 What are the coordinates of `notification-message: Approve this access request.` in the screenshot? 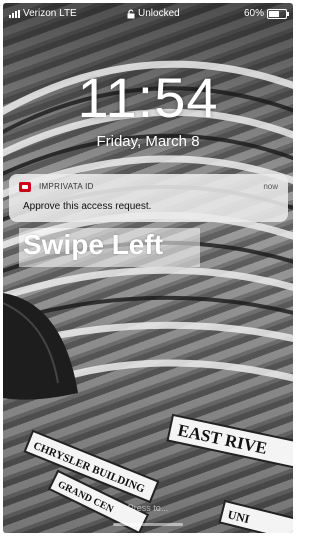 It's located at (87, 206).